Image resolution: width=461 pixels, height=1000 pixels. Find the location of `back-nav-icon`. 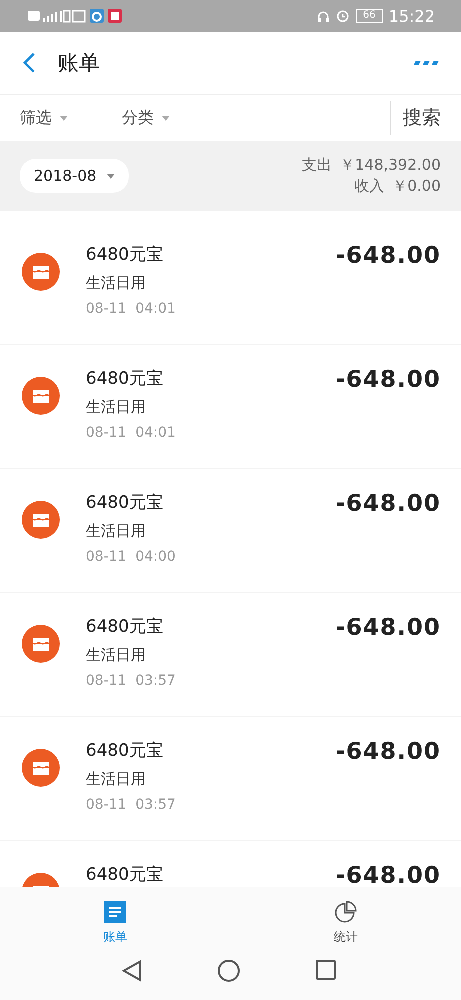

back-nav-icon is located at coordinates (132, 971).